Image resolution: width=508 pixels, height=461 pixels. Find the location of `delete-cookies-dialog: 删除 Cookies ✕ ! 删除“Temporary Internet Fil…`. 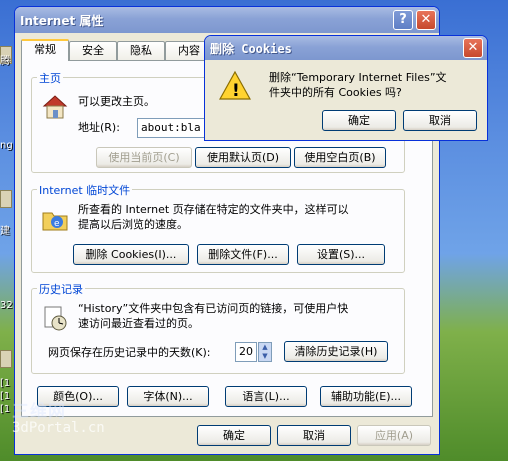

delete-cookies-dialog: 删除 Cookies ✕ ! 删除“Temporary Internet Fil… is located at coordinates (346, 88).